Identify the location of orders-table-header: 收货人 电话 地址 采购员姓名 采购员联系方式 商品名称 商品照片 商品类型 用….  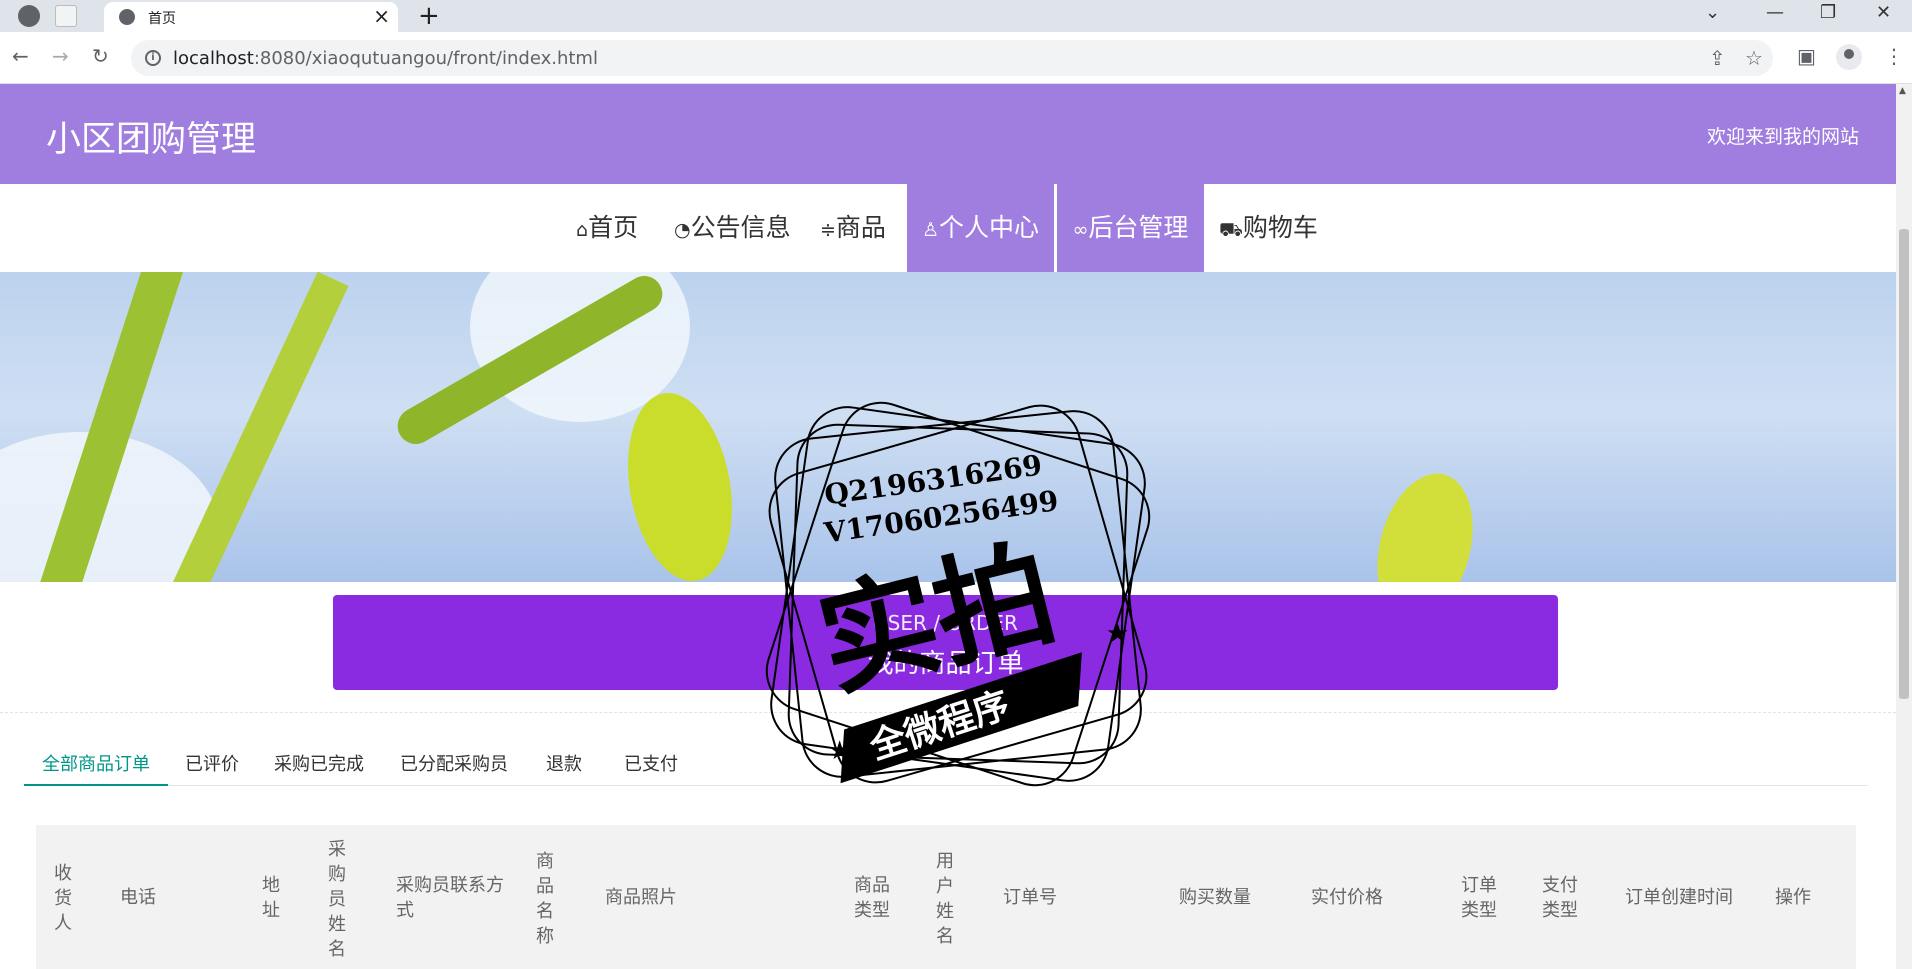
(946, 897).